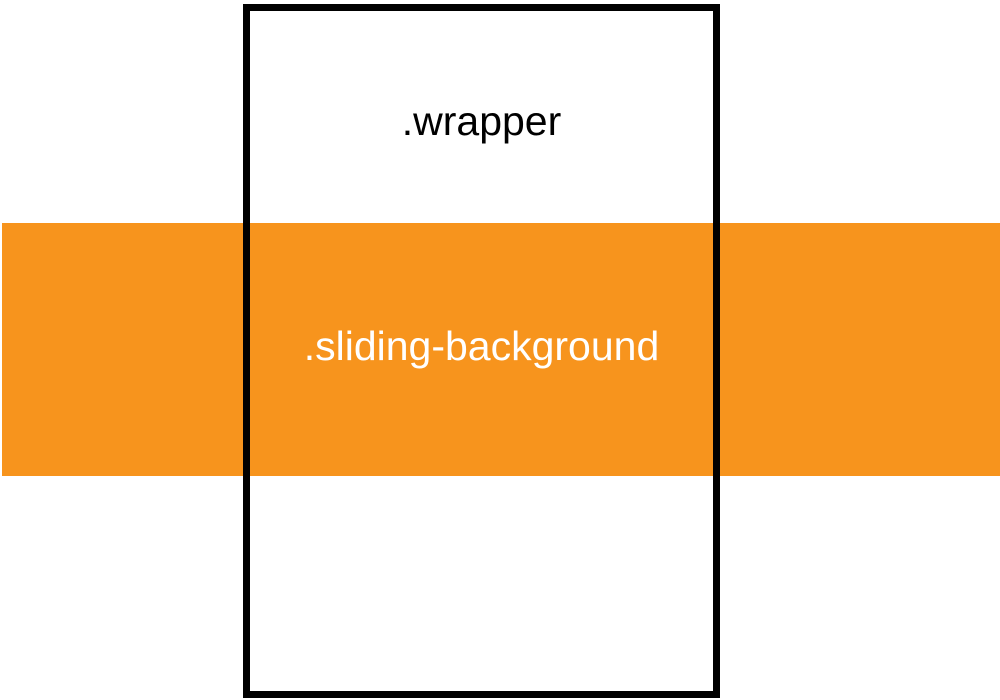  I want to click on wrapper-label: .wrapper, so click(481, 121).